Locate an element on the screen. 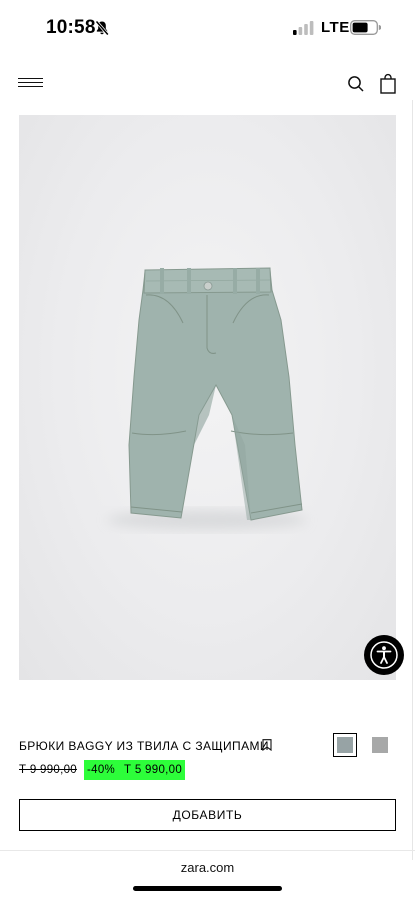 This screenshot has width=415, height=900. original-price: Т 9 990,00 is located at coordinates (48, 770).